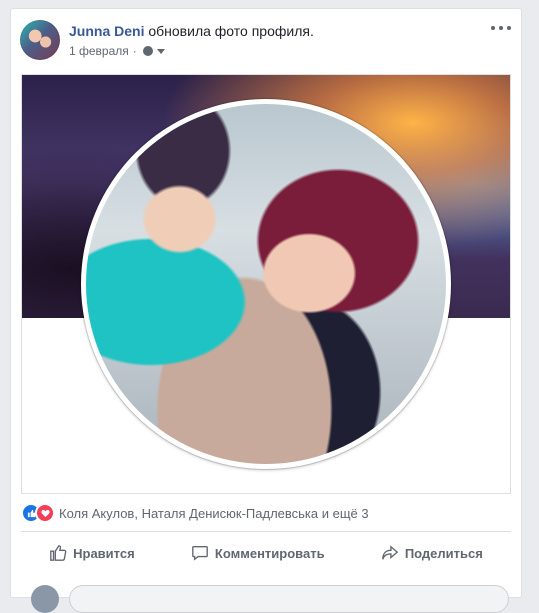  Describe the element at coordinates (45, 513) in the screenshot. I see `love-icon` at that location.